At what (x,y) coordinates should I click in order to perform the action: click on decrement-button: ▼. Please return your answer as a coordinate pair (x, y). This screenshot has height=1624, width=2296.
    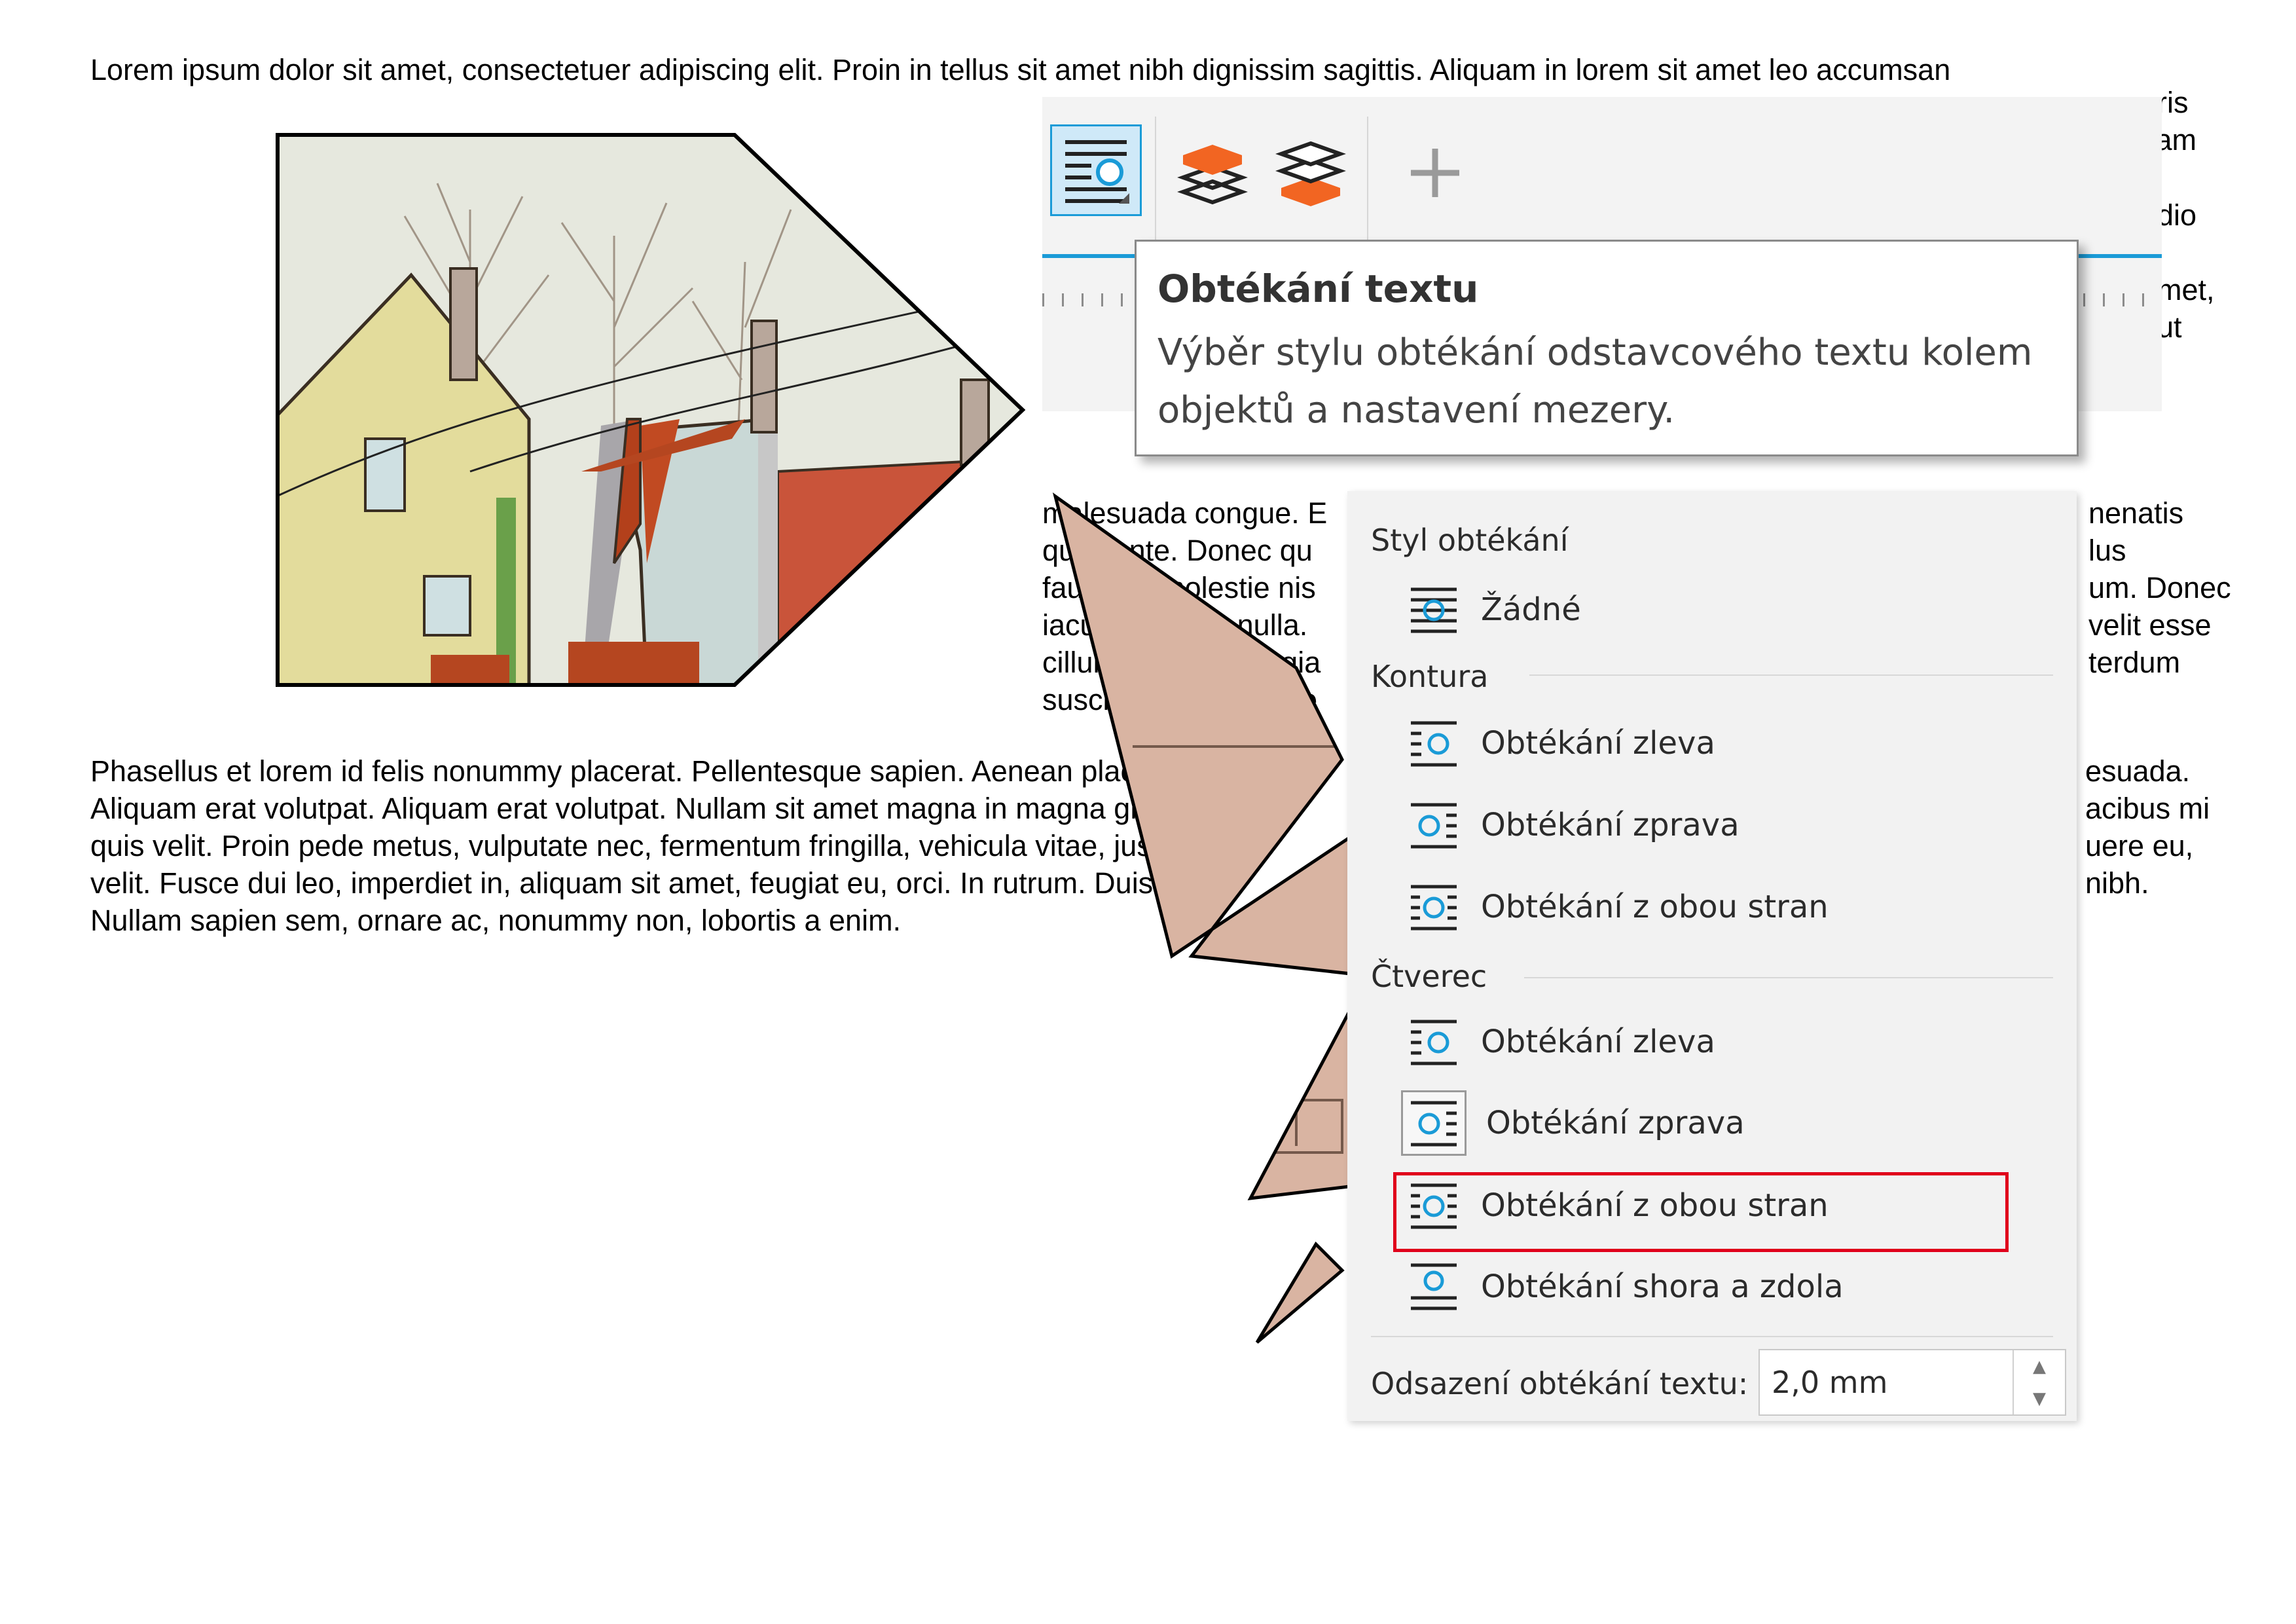
    Looking at the image, I should click on (2039, 1398).